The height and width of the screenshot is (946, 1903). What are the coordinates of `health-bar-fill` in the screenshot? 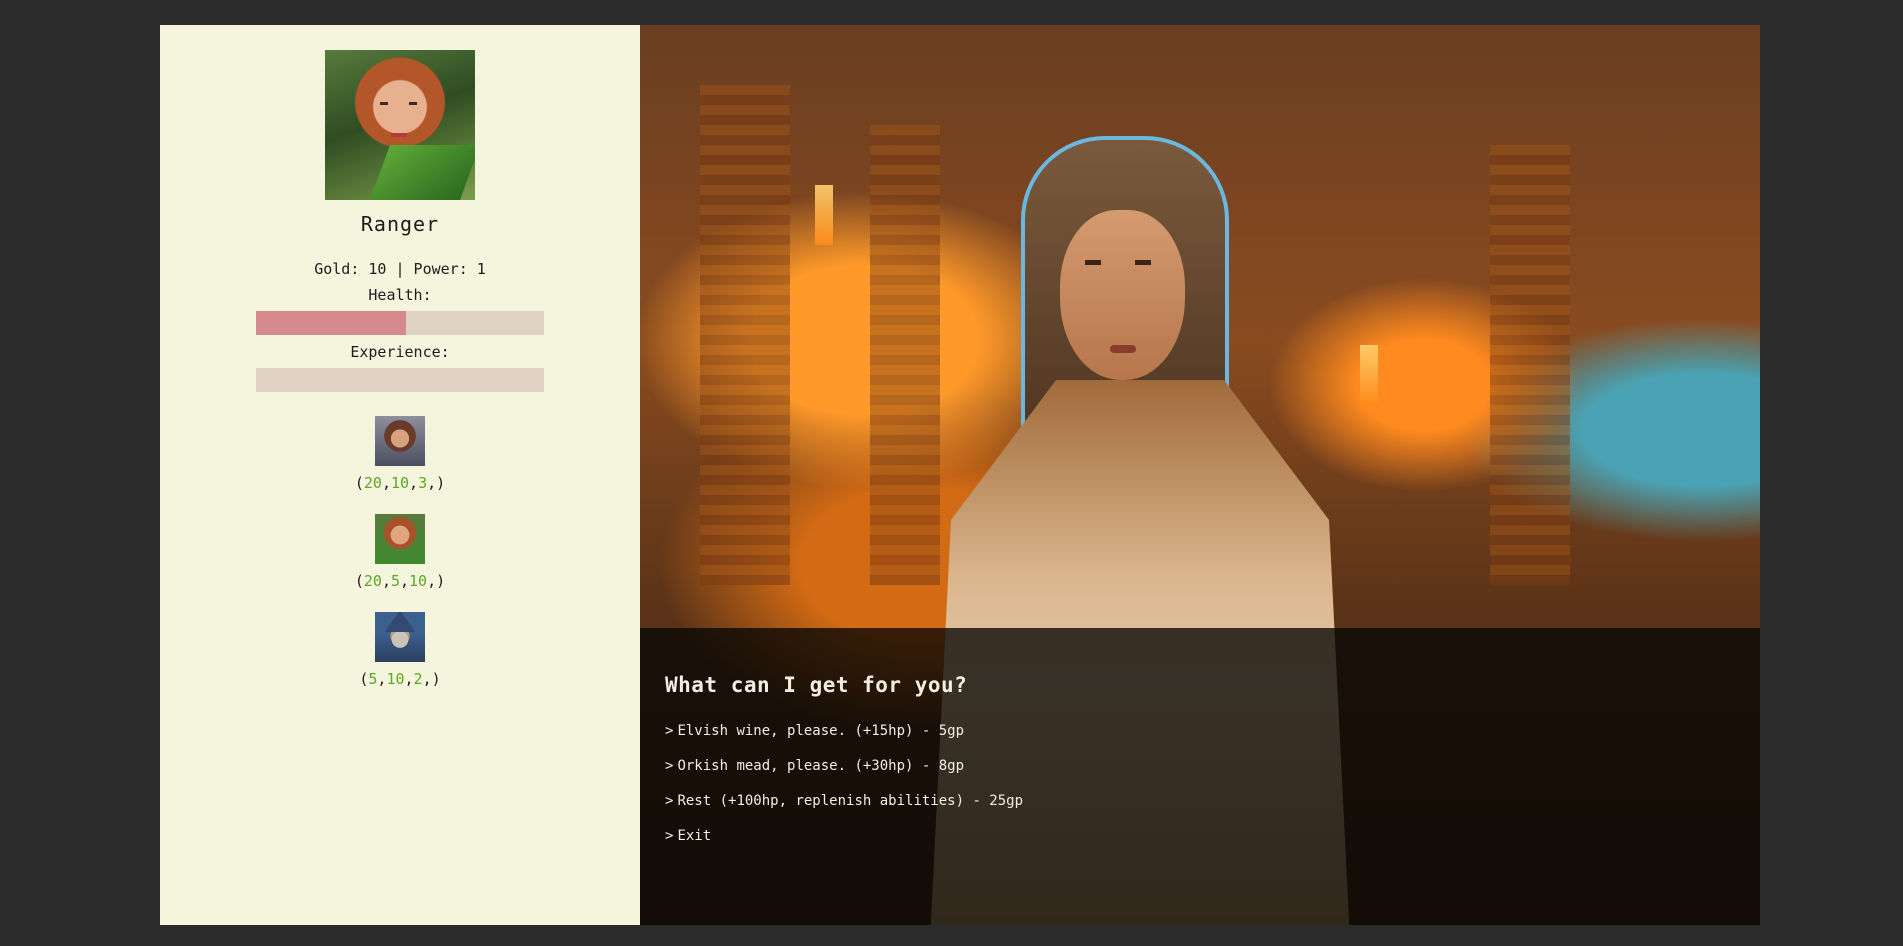 It's located at (331, 323).